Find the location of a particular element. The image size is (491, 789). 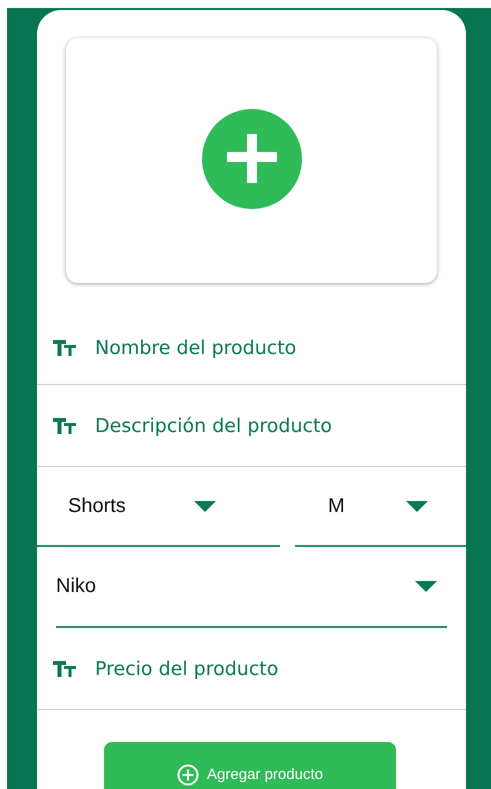

input-field: Precio del producto is located at coordinates (265, 669).